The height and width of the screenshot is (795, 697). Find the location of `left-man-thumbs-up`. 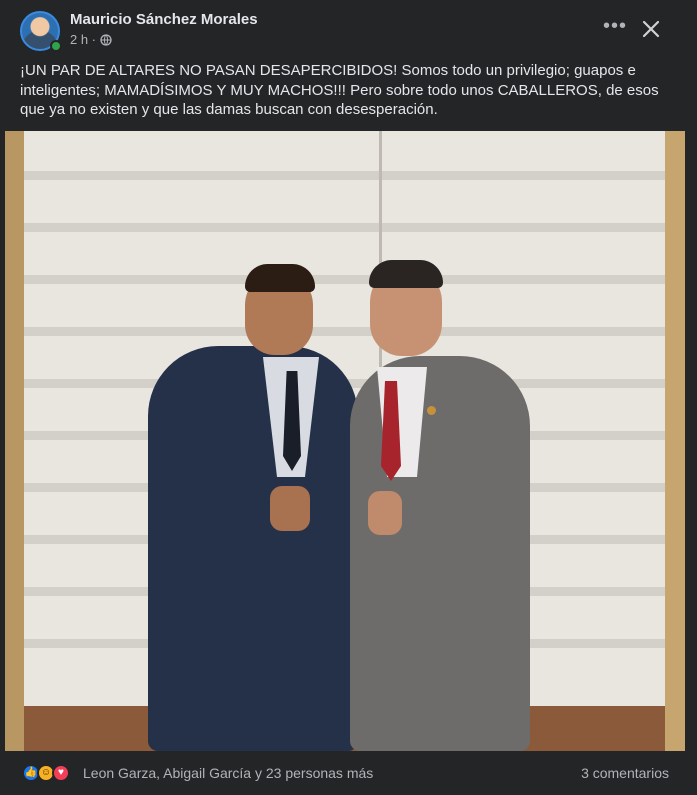

left-man-thumbs-up is located at coordinates (290, 508).